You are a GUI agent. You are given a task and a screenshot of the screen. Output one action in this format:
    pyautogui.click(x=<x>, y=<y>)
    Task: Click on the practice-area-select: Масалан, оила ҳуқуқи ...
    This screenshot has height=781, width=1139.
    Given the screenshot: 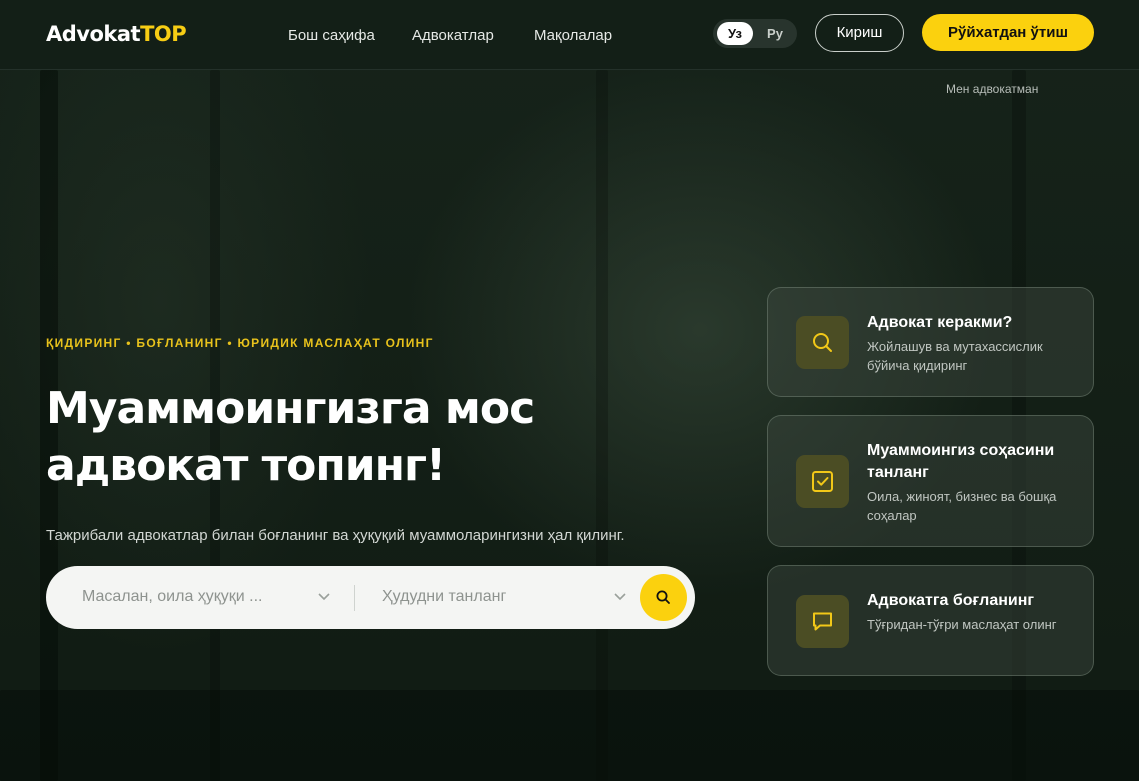 What is the action you would take?
    pyautogui.click(x=207, y=597)
    